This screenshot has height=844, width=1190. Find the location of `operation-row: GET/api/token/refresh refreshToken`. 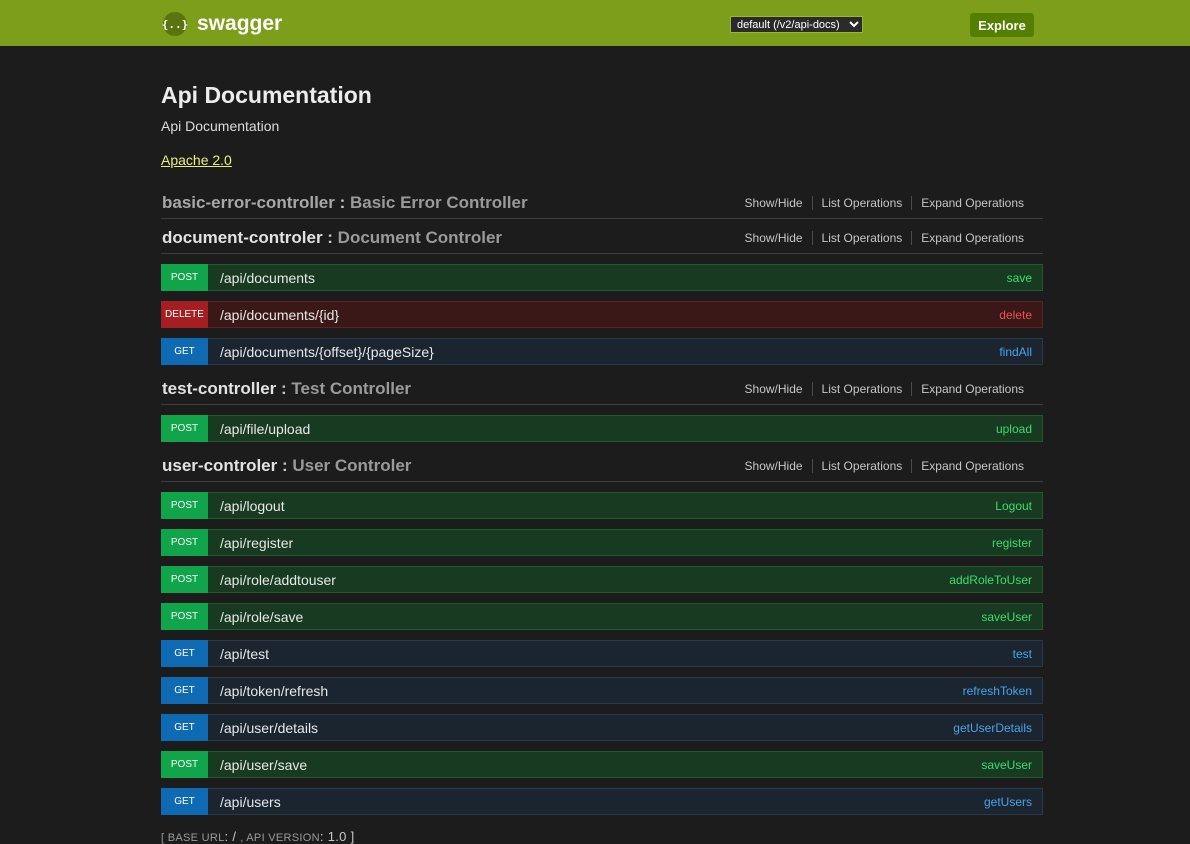

operation-row: GET/api/token/refresh refreshToken is located at coordinates (602, 690).